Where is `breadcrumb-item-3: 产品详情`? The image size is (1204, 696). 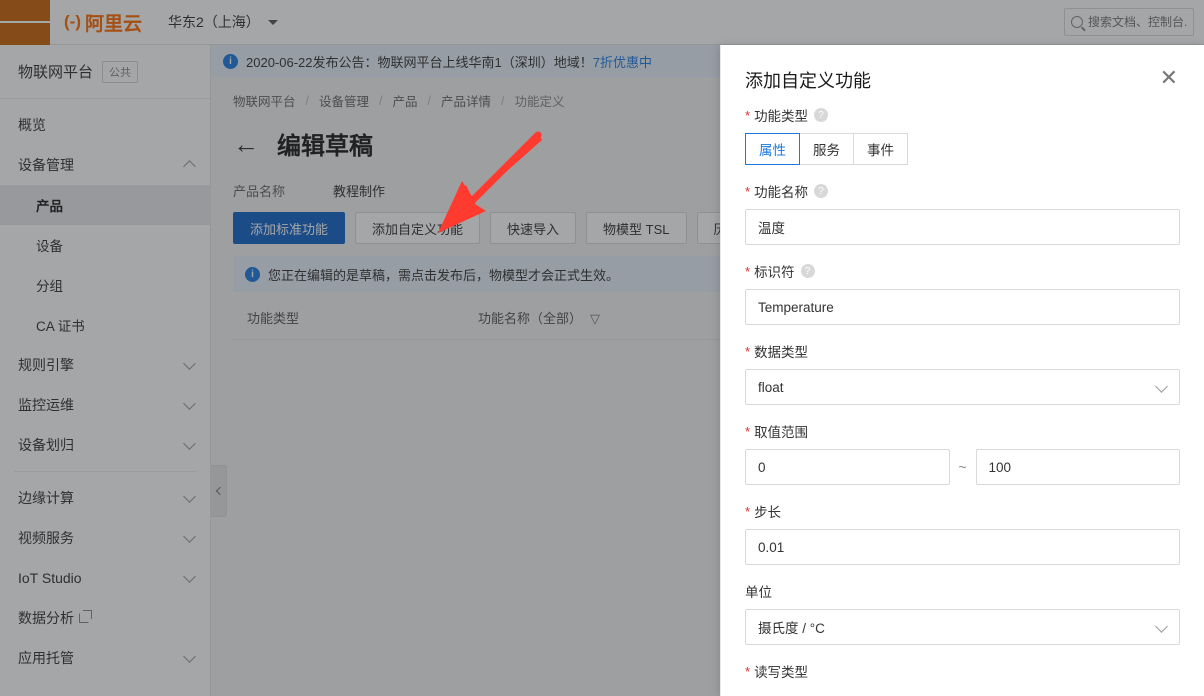
breadcrumb-item-3: 产品详情 is located at coordinates (466, 100).